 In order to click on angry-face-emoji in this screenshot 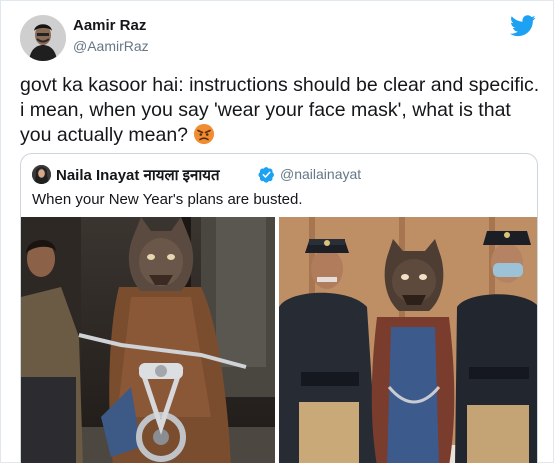, I will do `click(204, 134)`.